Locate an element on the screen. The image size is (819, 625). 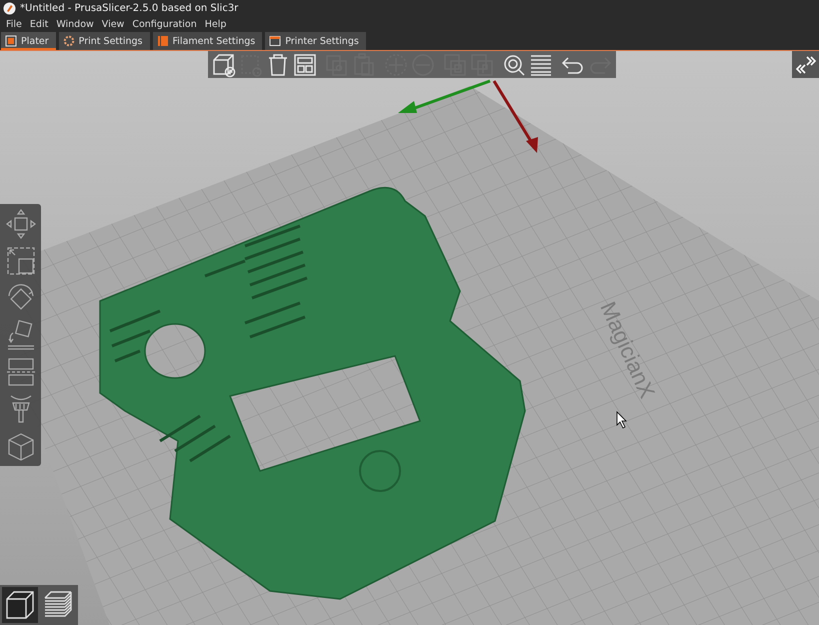
menu-item: Edit is located at coordinates (39, 24).